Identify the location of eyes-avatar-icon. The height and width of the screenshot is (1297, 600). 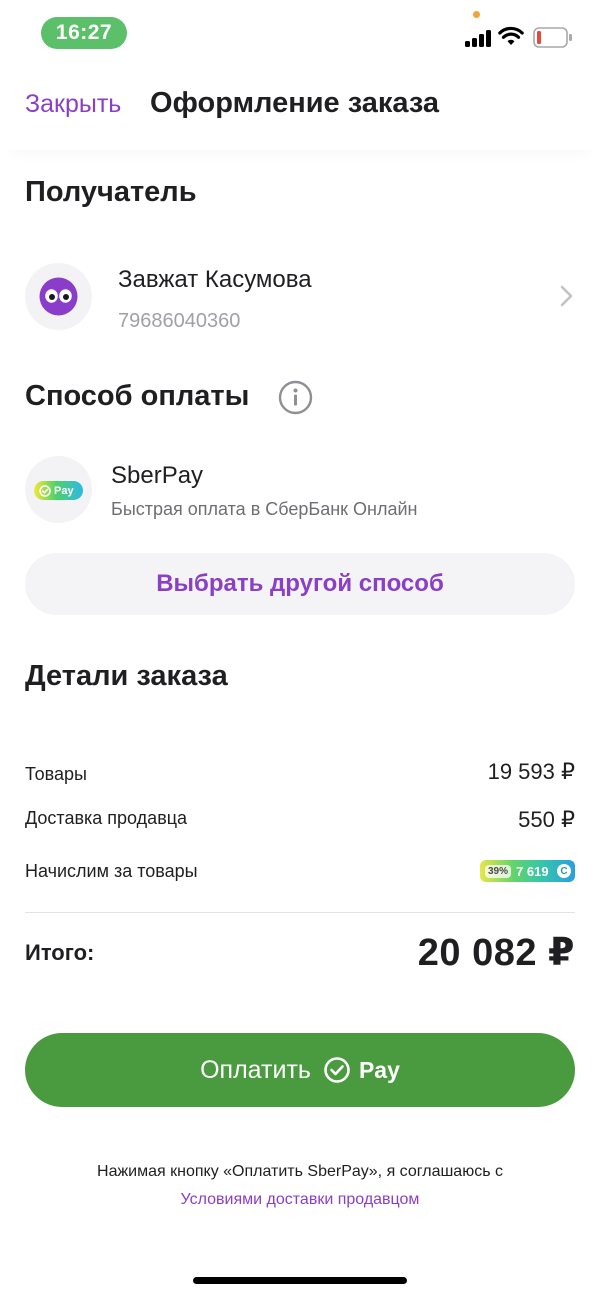
(58, 296).